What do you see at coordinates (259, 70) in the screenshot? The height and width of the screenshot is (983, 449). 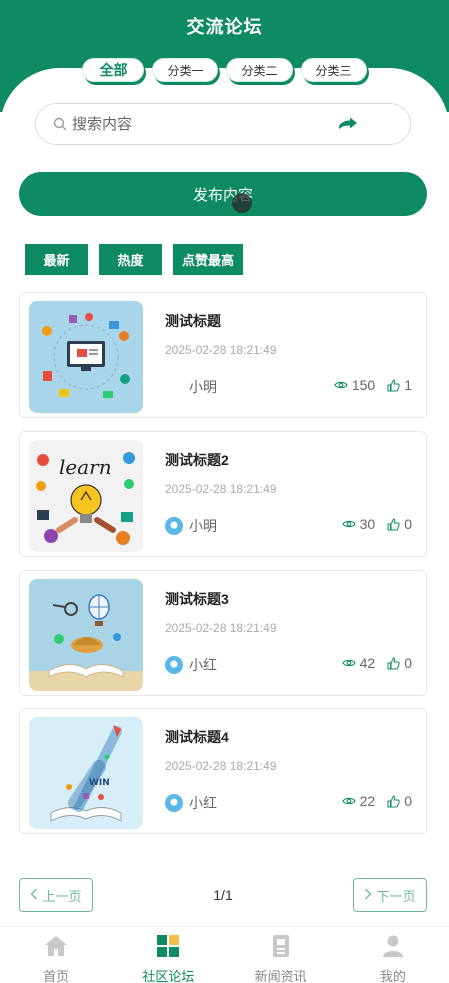 I see `tab-category-2: 分类二` at bounding box center [259, 70].